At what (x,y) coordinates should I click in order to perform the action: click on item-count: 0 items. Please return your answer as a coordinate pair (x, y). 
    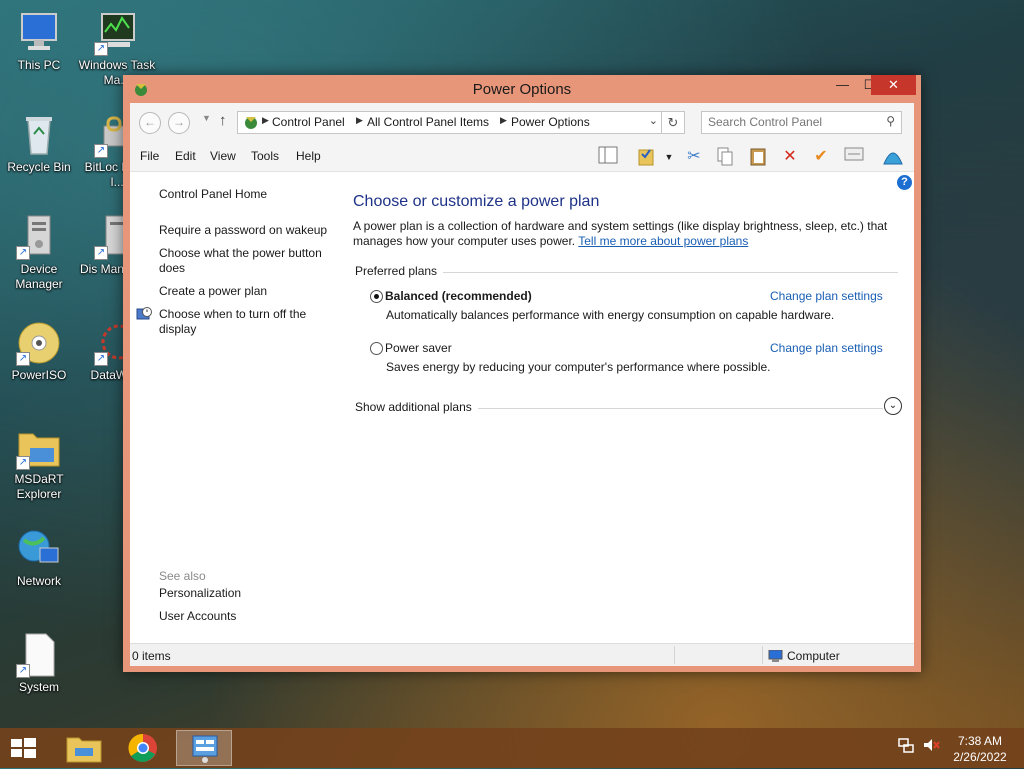
    Looking at the image, I should click on (151, 656).